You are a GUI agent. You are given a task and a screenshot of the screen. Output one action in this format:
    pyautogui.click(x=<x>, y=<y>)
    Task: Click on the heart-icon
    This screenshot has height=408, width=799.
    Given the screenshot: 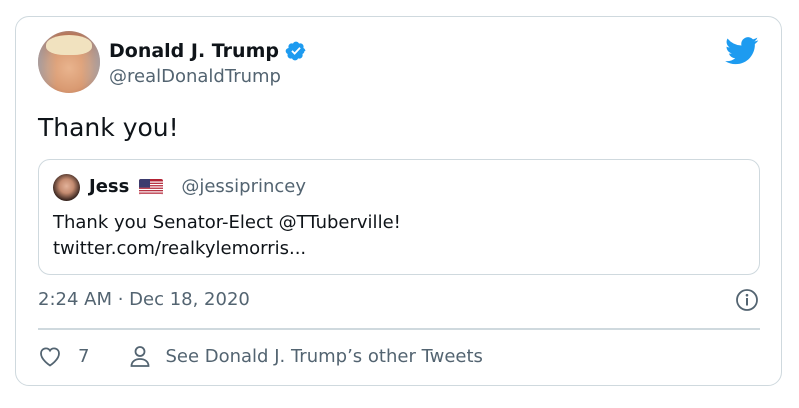 What is the action you would take?
    pyautogui.click(x=50, y=356)
    